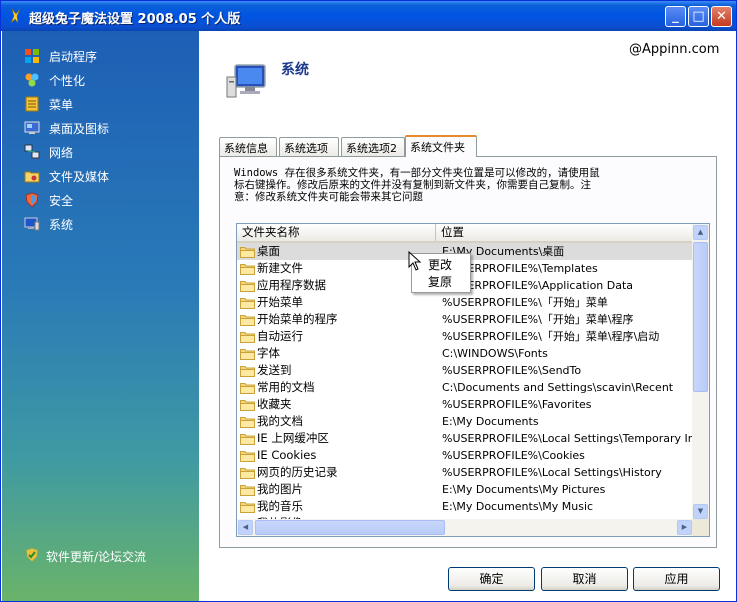  Describe the element at coordinates (520, 268) in the screenshot. I see `folder-location: %USERPROFILE%\Templates` at that location.